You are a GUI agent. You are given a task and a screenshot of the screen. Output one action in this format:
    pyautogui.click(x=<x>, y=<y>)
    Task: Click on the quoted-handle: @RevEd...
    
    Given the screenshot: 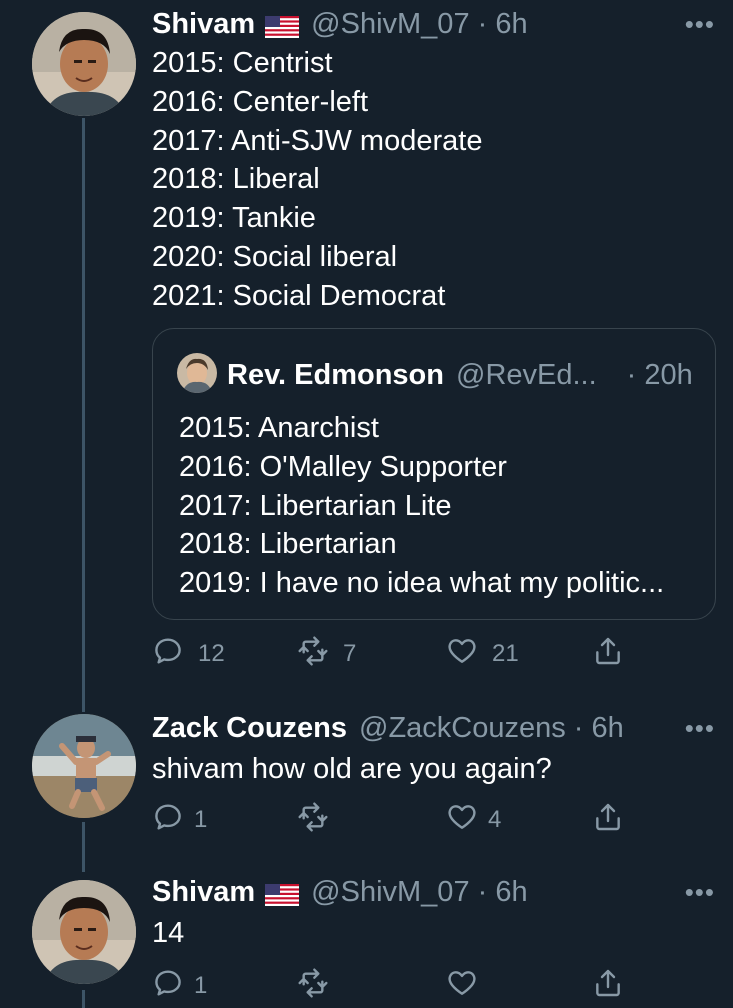 What is the action you would take?
    pyautogui.click(x=526, y=374)
    